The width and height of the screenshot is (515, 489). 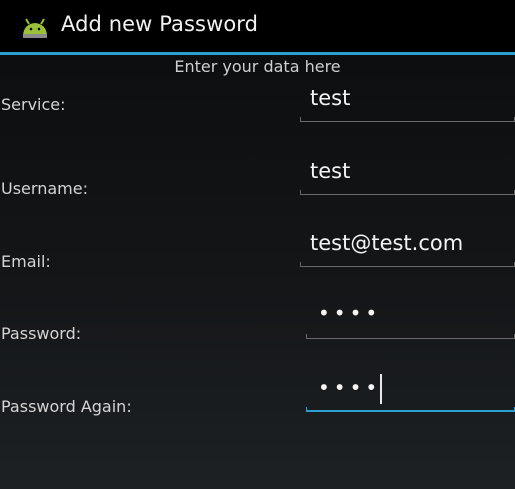 What do you see at coordinates (410, 409) in the screenshot?
I see `password-again-underline` at bounding box center [410, 409].